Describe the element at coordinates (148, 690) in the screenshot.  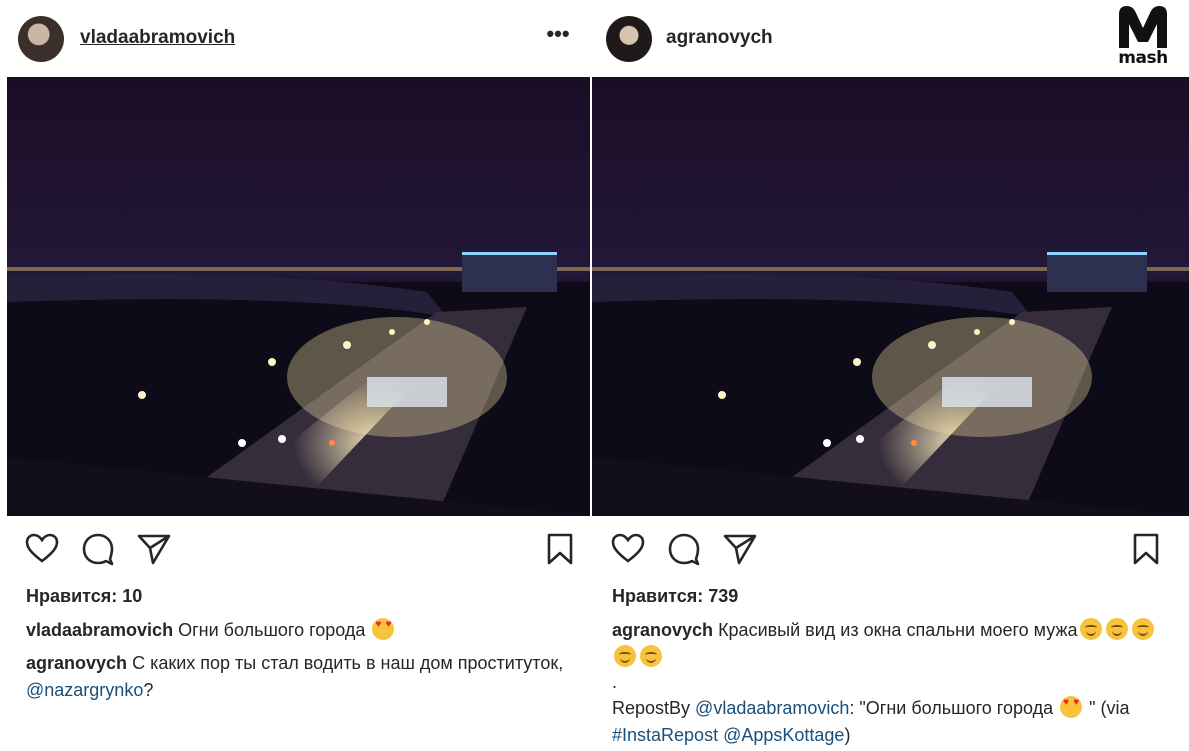
I see `comment-text-end: ?` at that location.